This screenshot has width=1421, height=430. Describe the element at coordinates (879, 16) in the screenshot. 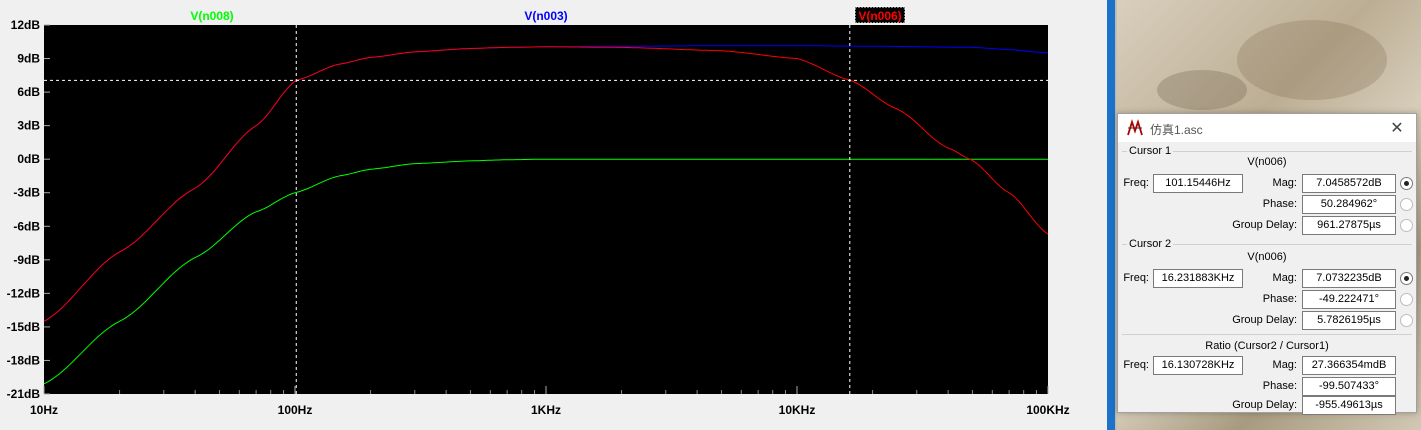

I see `trace-title: V(n006)` at that location.